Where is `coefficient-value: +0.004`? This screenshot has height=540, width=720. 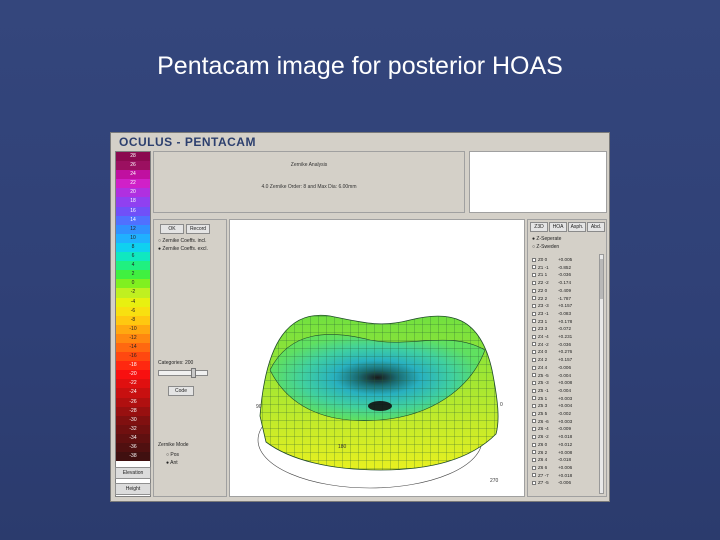
coefficient-value: +0.004 is located at coordinates (565, 406).